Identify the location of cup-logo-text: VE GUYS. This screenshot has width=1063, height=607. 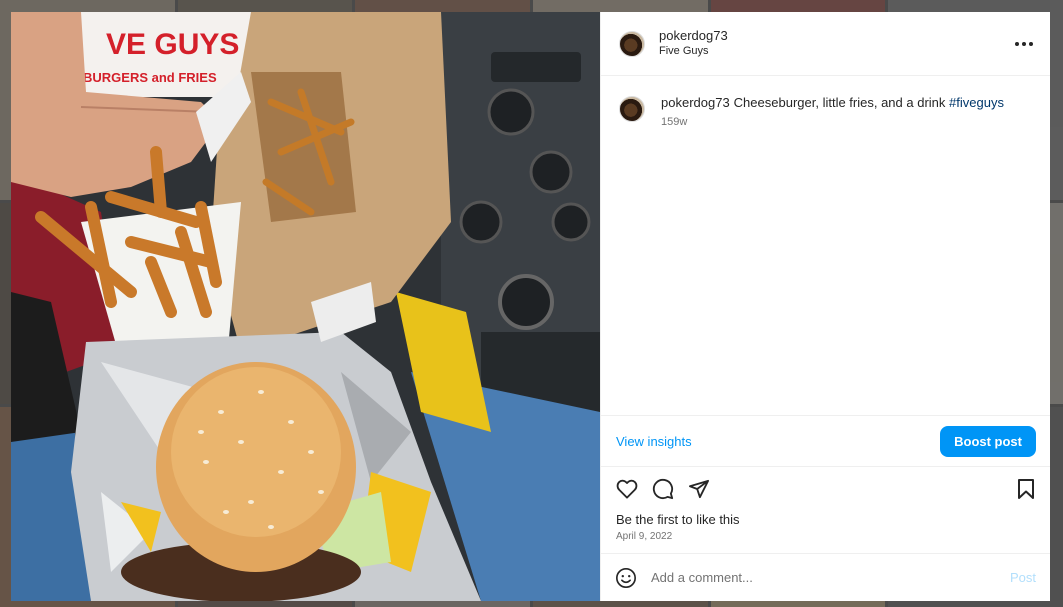
(172, 44).